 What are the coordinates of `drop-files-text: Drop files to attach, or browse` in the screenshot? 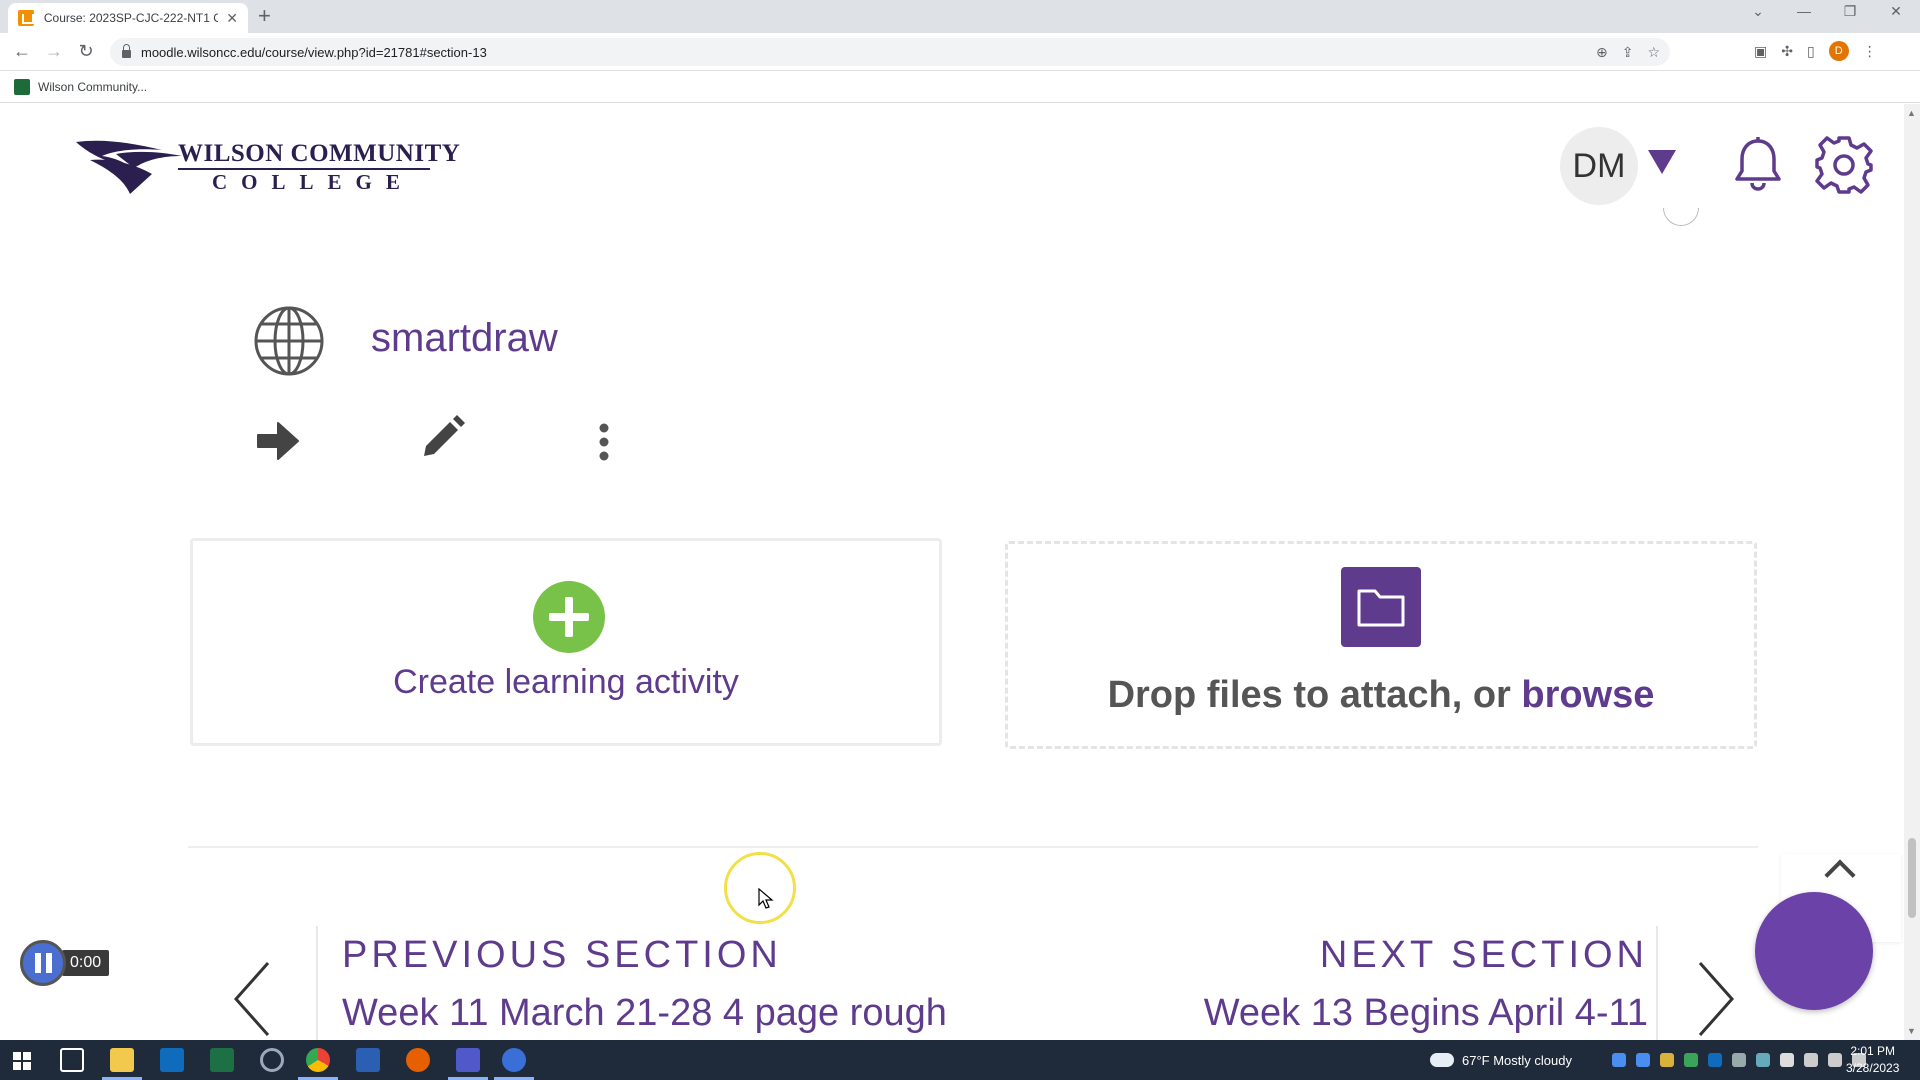 It's located at (1381, 695).